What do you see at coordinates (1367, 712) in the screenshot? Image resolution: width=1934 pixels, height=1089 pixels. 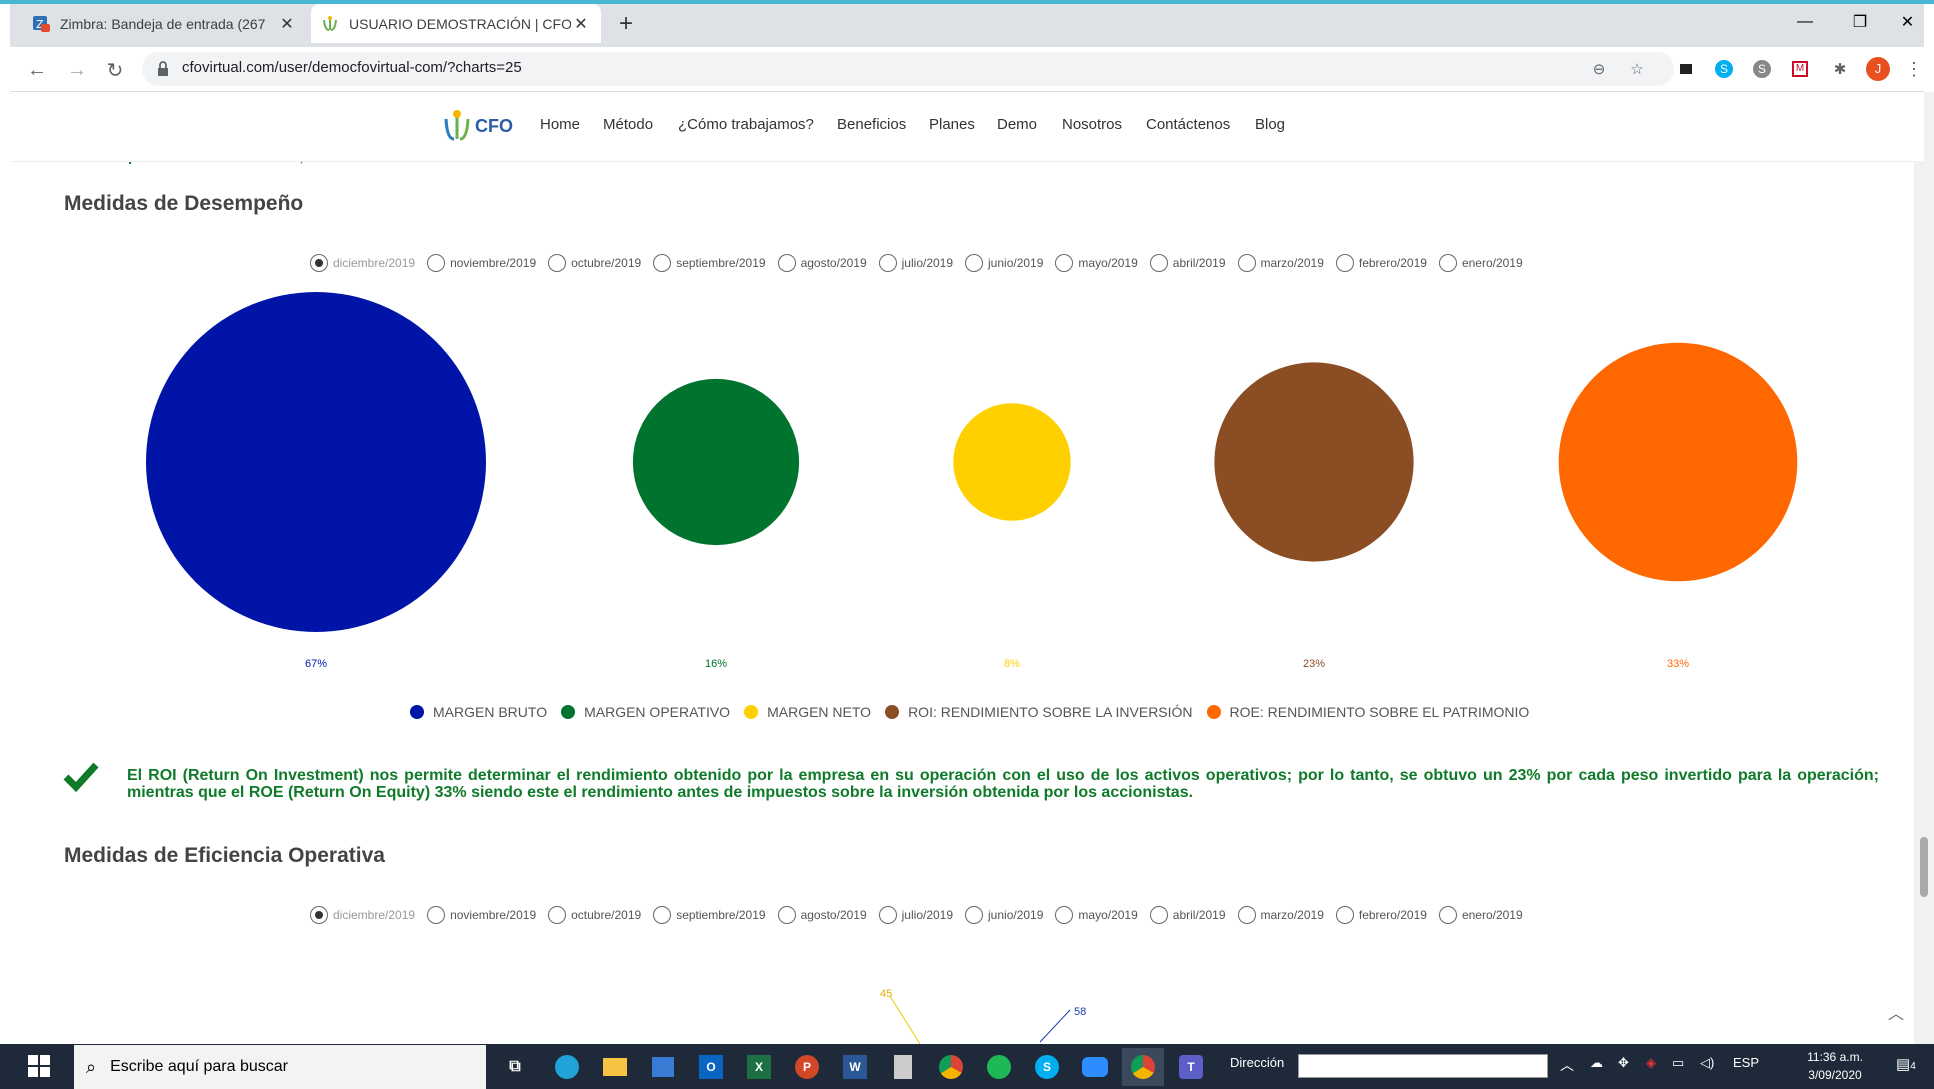 I see `legend-item: ROE: RENDIMIENTO SOBRE EL PATRIMONIO` at bounding box center [1367, 712].